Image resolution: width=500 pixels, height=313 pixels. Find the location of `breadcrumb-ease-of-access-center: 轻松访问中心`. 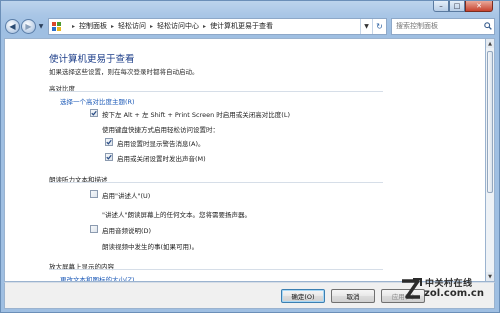

breadcrumb-ease-of-access-center: 轻松访问中心 is located at coordinates (178, 26).